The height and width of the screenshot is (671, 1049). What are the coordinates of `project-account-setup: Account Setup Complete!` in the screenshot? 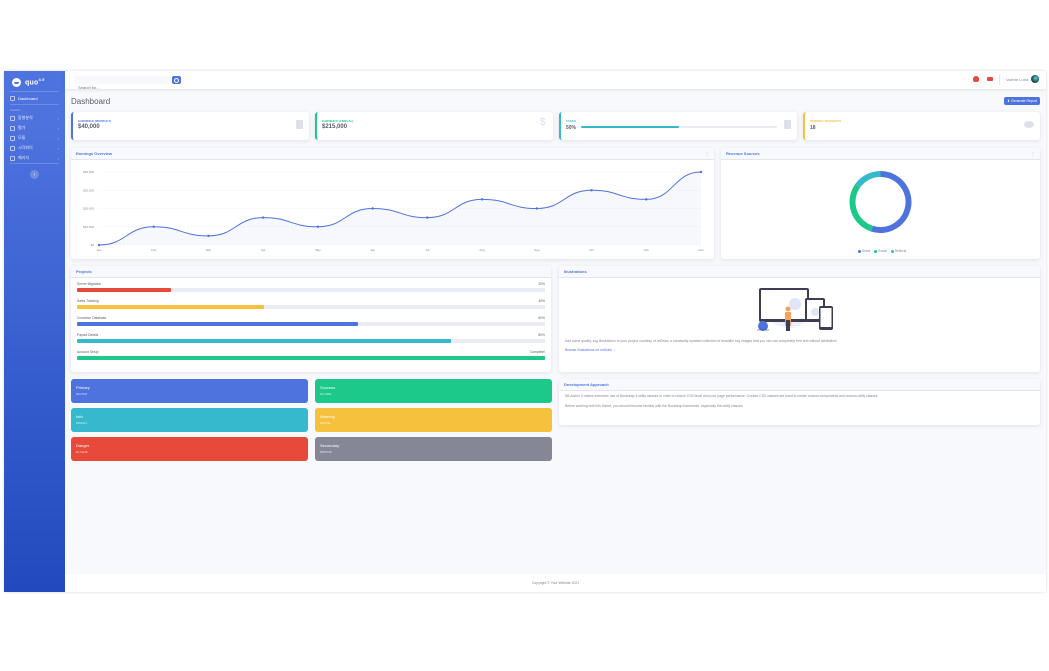 It's located at (311, 355).